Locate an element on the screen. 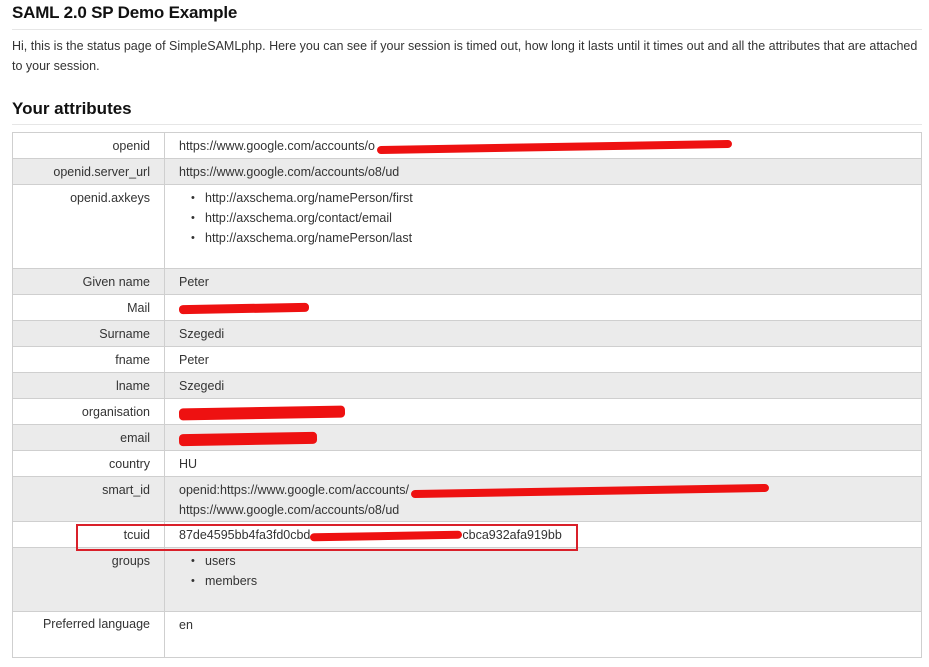  attr-key: smart_id is located at coordinates (88, 499).